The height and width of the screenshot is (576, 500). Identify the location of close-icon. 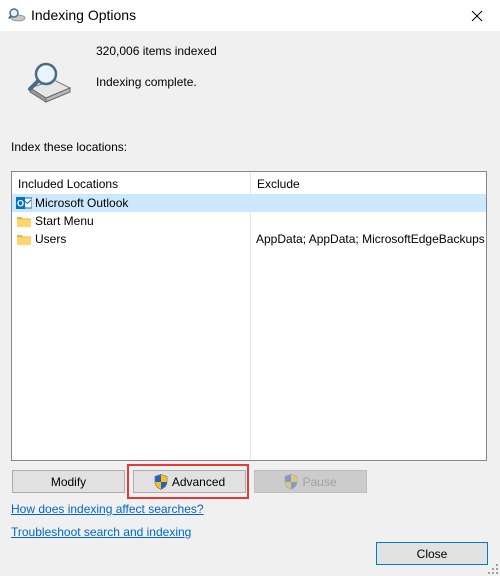
(477, 15).